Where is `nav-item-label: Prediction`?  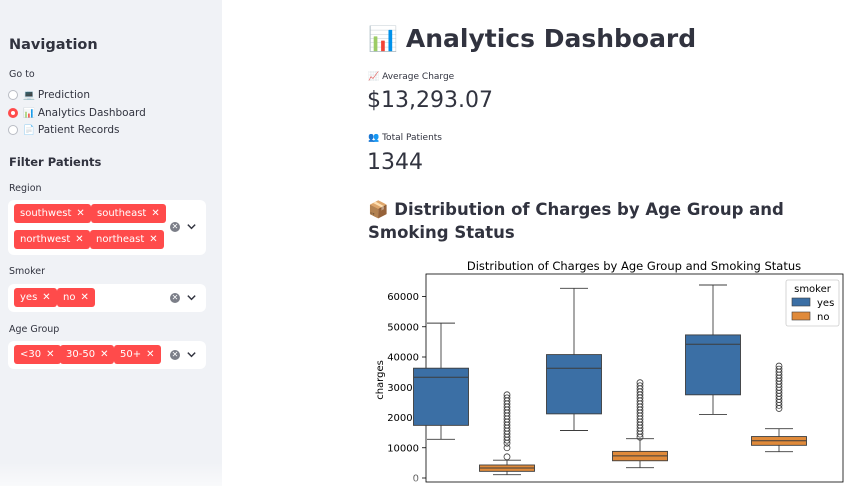
nav-item-label: Prediction is located at coordinates (64, 95).